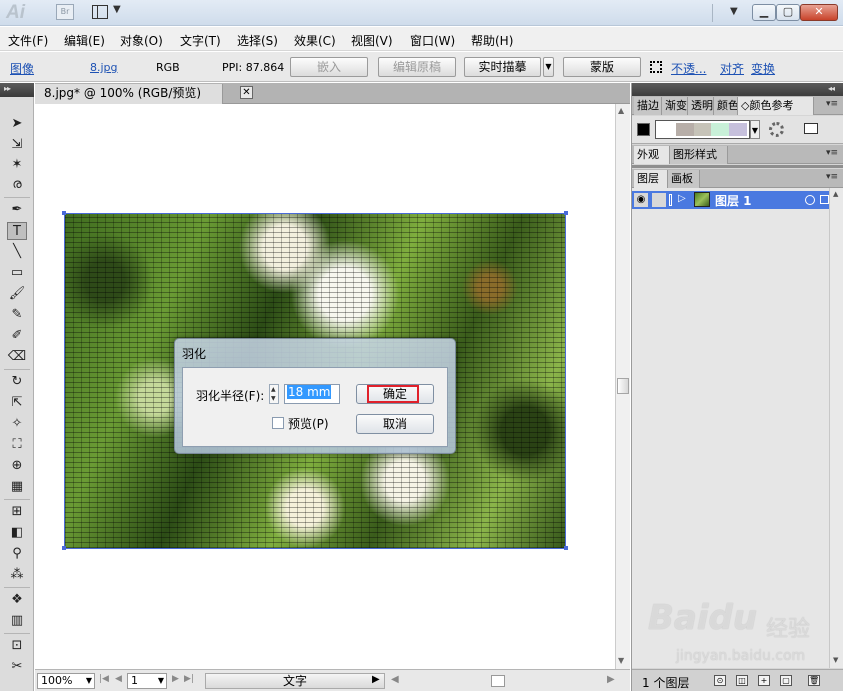 This screenshot has height=691, width=843. What do you see at coordinates (17, 210) in the screenshot?
I see `pen-tool-icon: ✒` at bounding box center [17, 210].